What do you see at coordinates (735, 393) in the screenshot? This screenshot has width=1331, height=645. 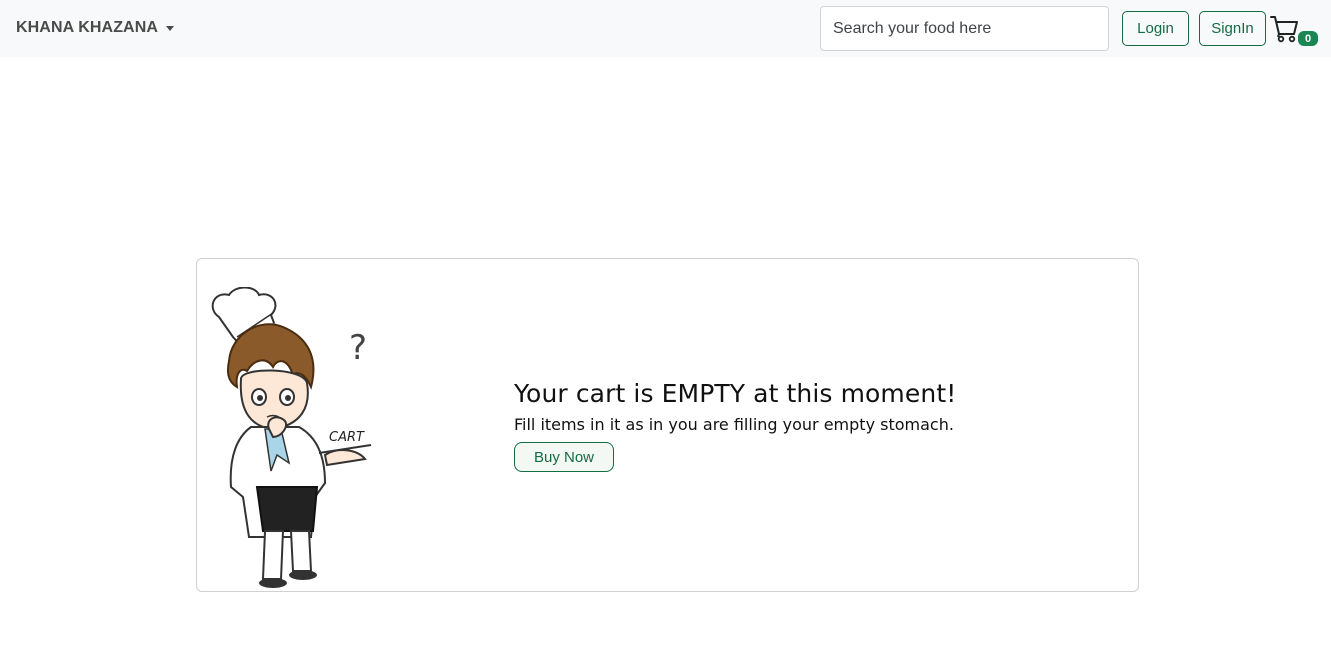 I see `empty-cart-heading: Your cart is EMPTY at this moment!` at bounding box center [735, 393].